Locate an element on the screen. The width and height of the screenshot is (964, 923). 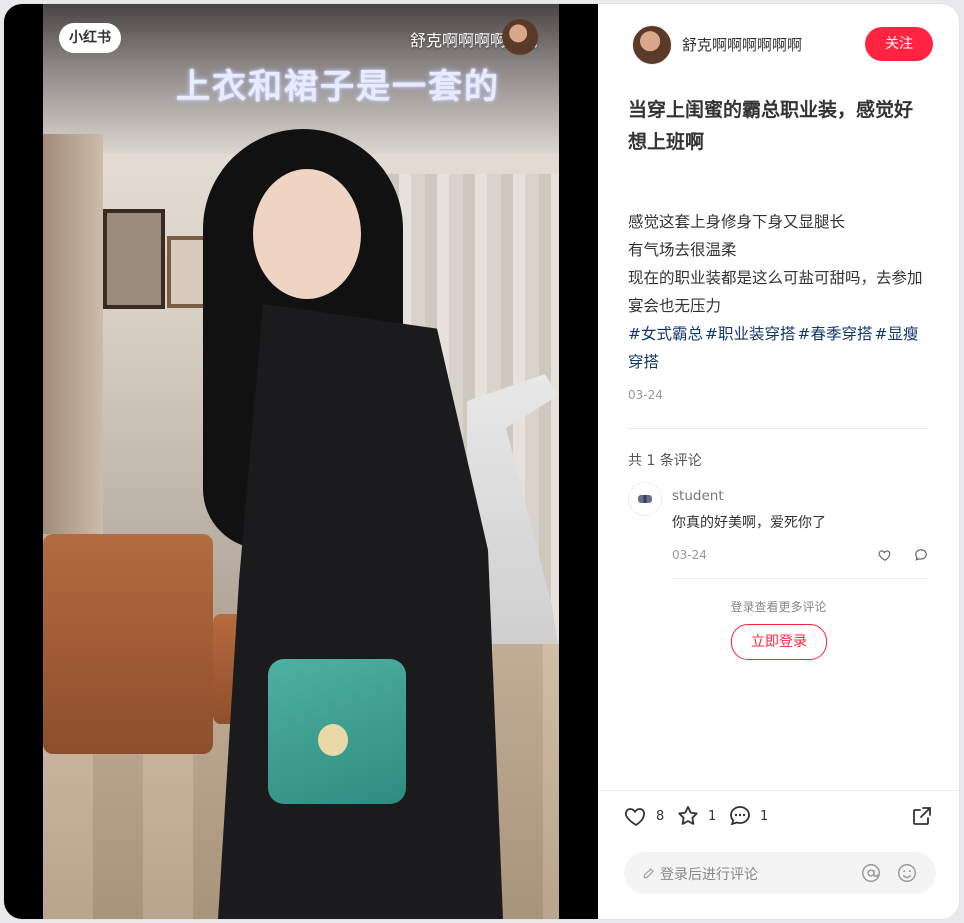
comment-button: 1 is located at coordinates (748, 816).